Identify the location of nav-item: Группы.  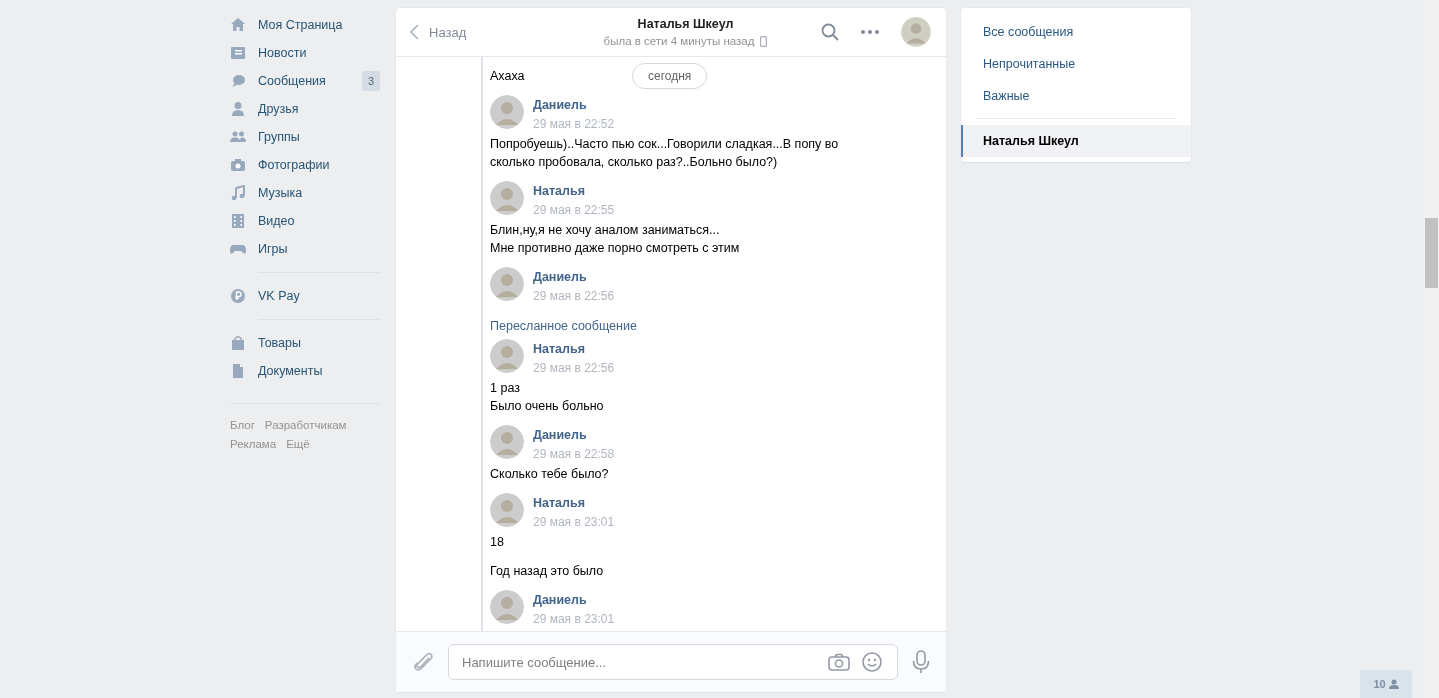
(305, 137).